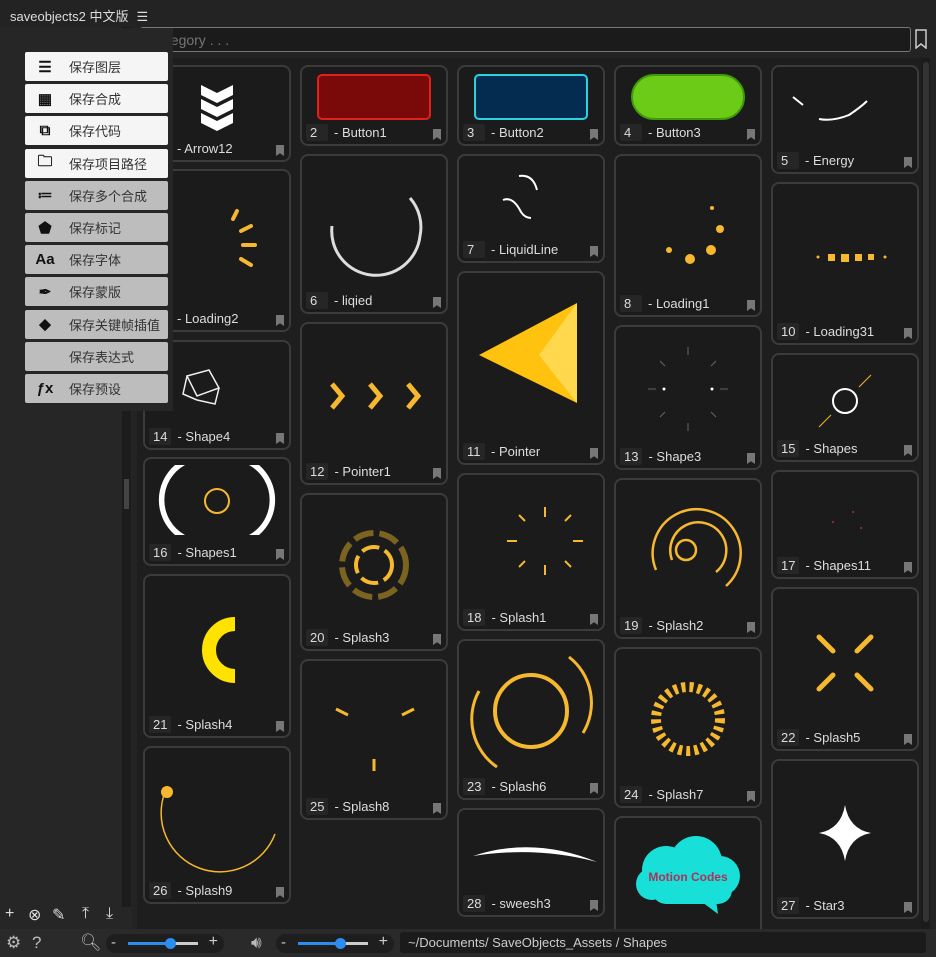 The width and height of the screenshot is (936, 957). I want to click on asset-label: 18- Splash1, so click(504, 617).